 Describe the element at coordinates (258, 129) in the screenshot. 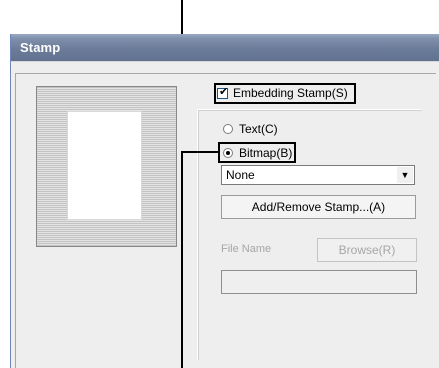

I see `text-radio-label: Text(C)` at that location.